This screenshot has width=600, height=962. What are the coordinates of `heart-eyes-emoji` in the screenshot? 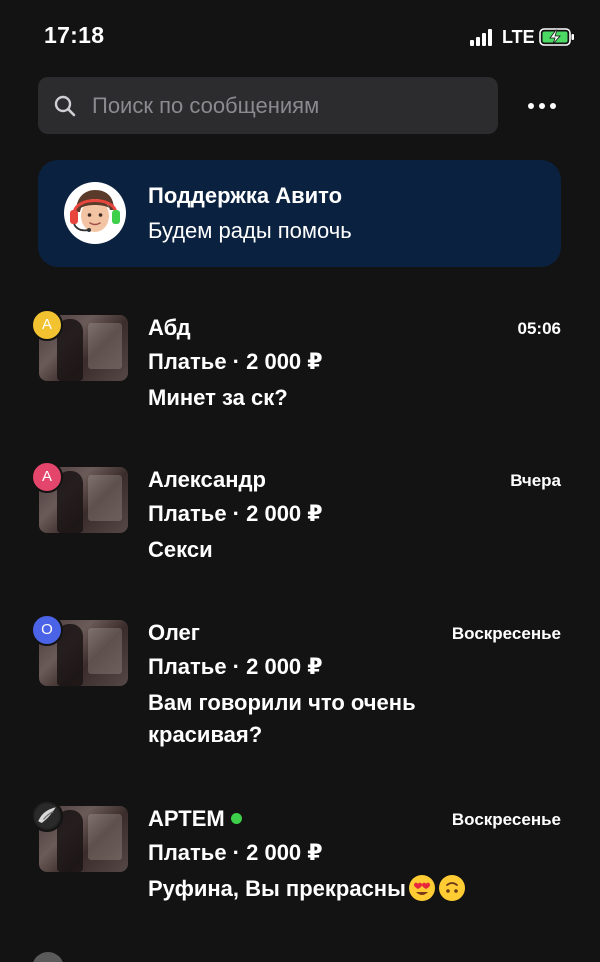 It's located at (421, 888).